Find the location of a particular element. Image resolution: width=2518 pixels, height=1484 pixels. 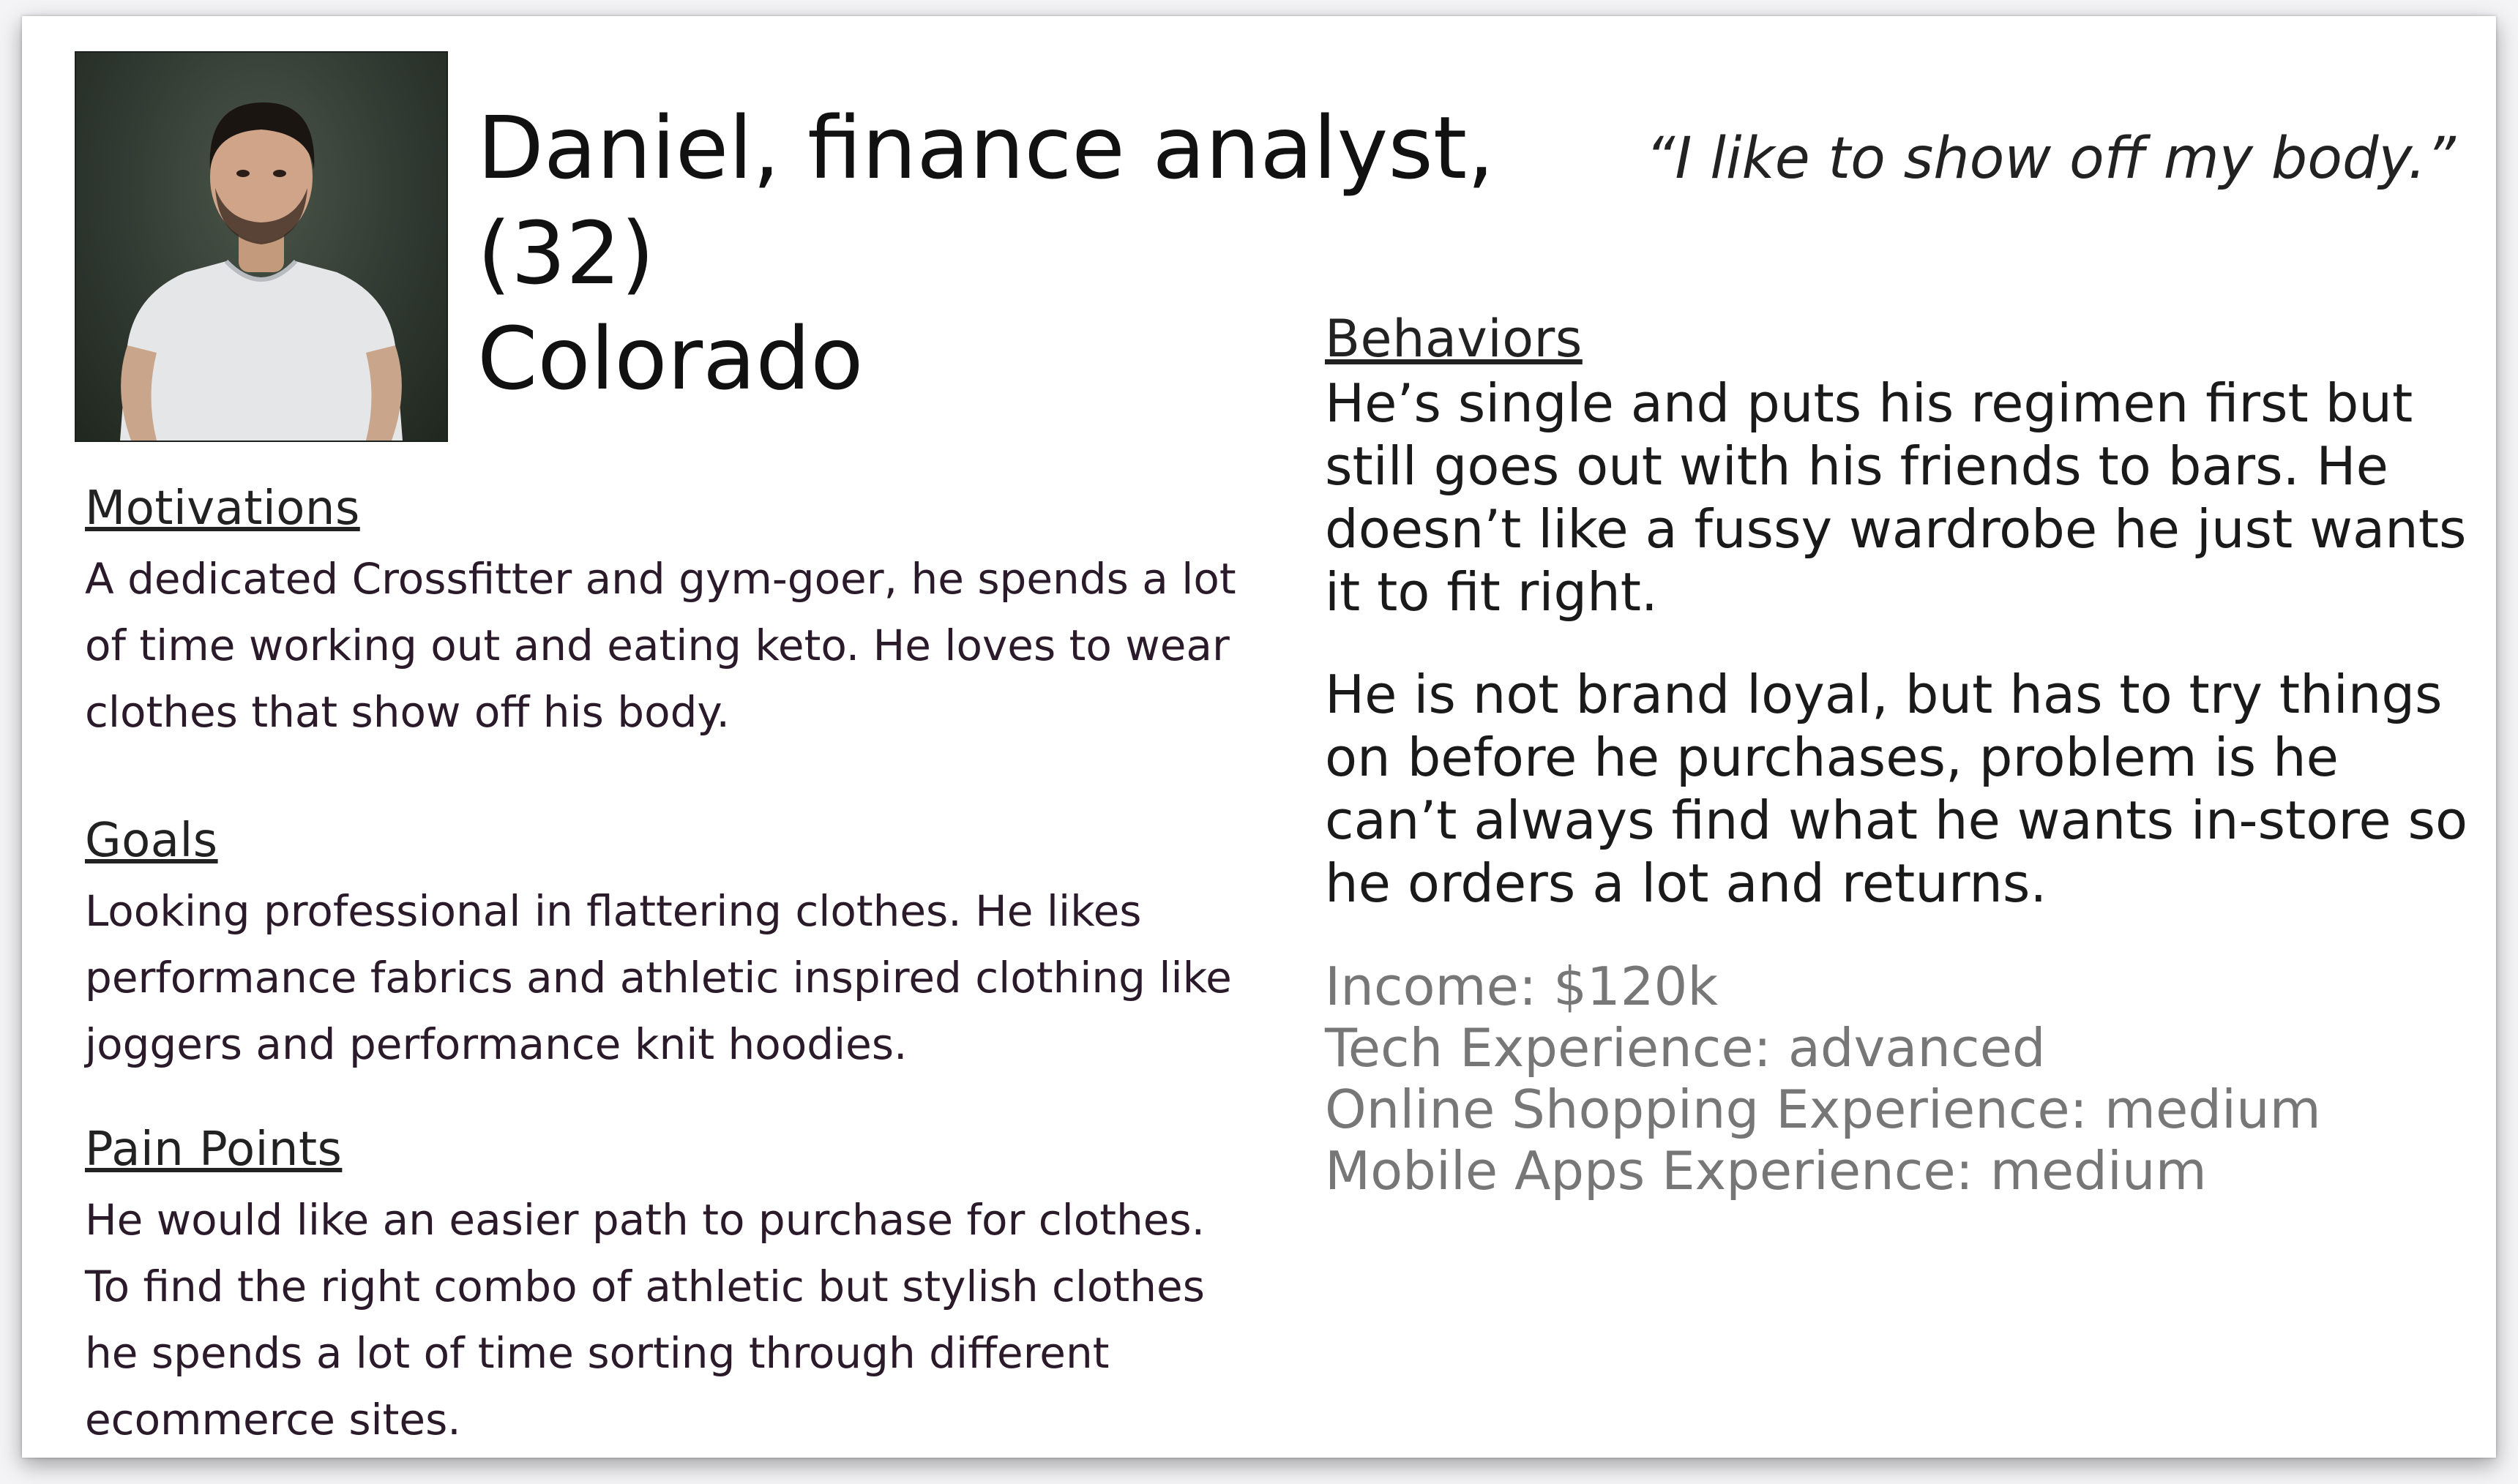

online-shopping-stat: Online Shopping Experience: medium is located at coordinates (1823, 1109).